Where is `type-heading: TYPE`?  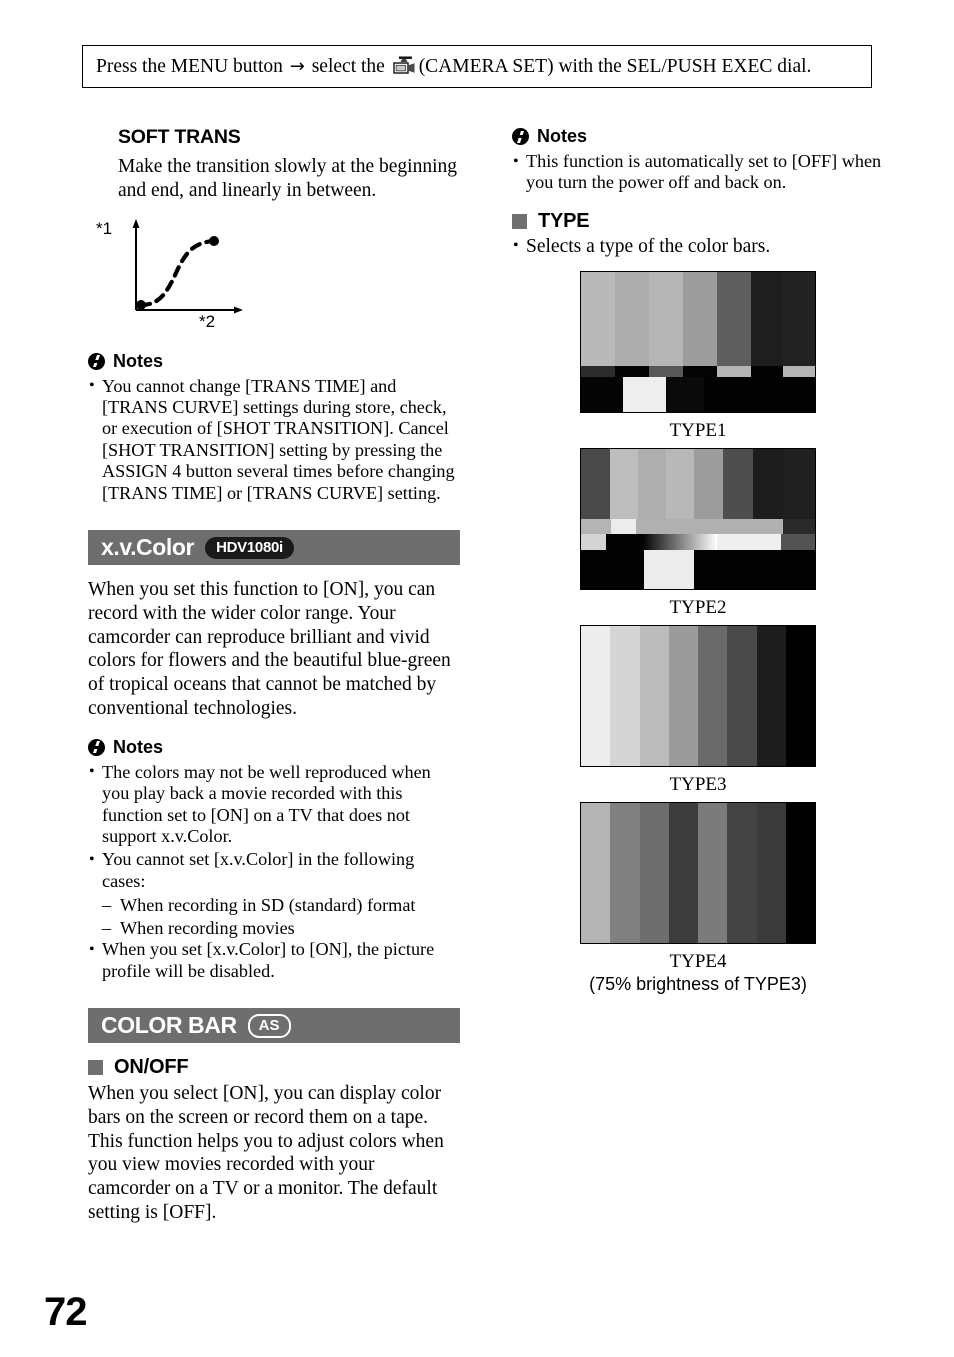 type-heading: TYPE is located at coordinates (564, 220).